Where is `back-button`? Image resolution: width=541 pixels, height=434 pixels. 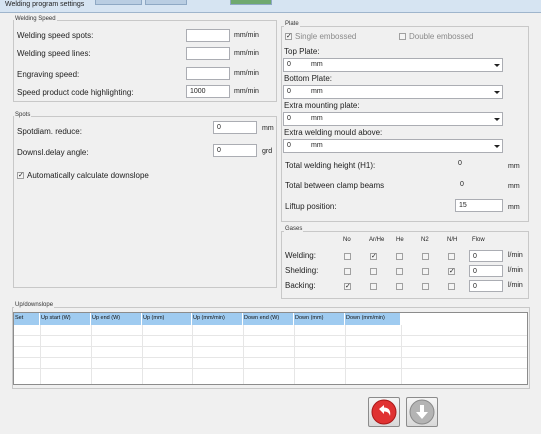
back-button is located at coordinates (384, 412).